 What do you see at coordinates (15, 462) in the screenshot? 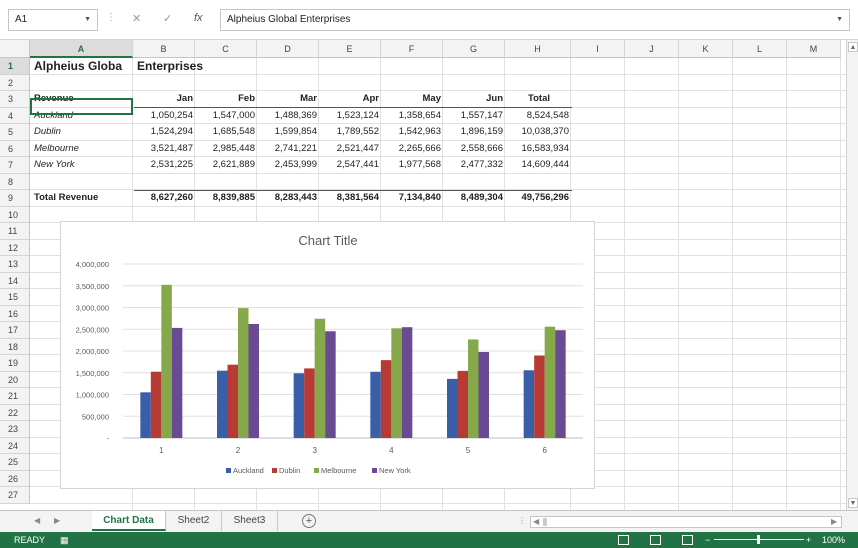
I see `row-header: 25` at bounding box center [15, 462].